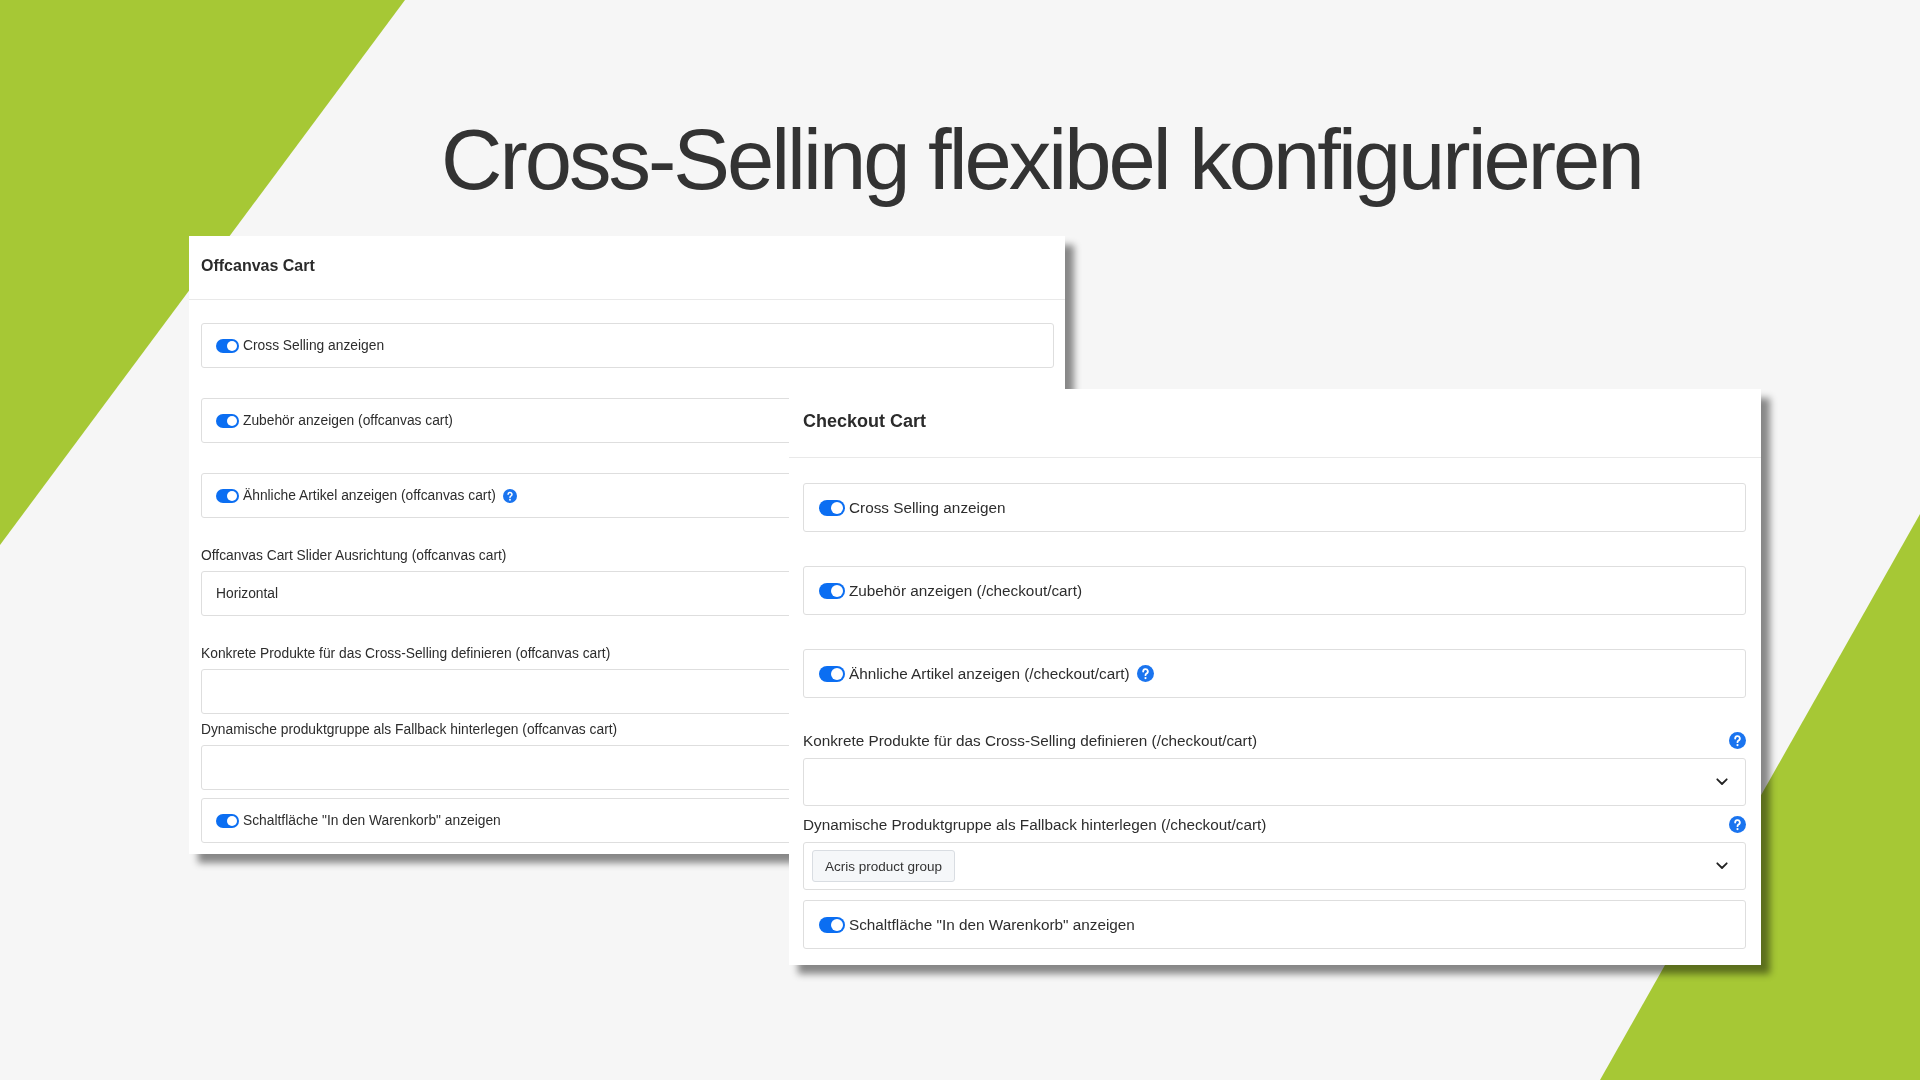  I want to click on toggle-label: Zubehör anzeigen (offcanvas cart), so click(348, 420).